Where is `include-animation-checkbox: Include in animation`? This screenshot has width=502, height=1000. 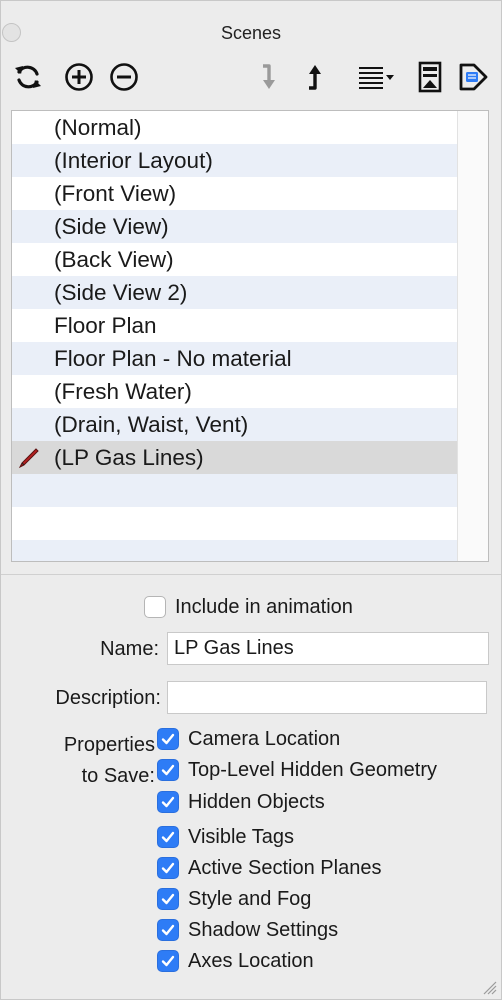 include-animation-checkbox: Include in animation is located at coordinates (248, 607).